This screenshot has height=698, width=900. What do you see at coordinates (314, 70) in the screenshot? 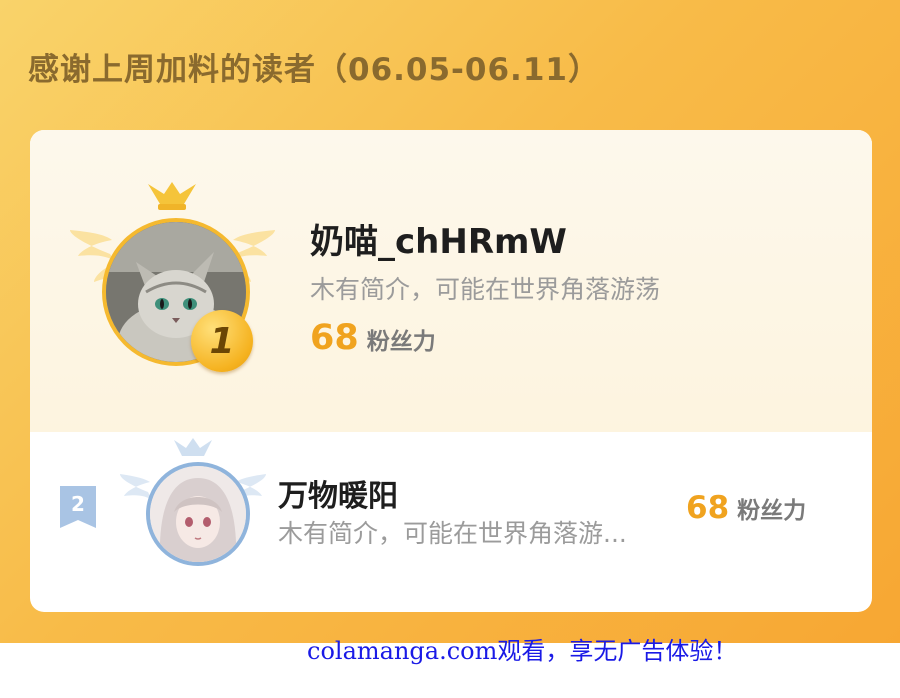
I see `page-title: 感谢上周加料的读者（06.05-06.11）` at bounding box center [314, 70].